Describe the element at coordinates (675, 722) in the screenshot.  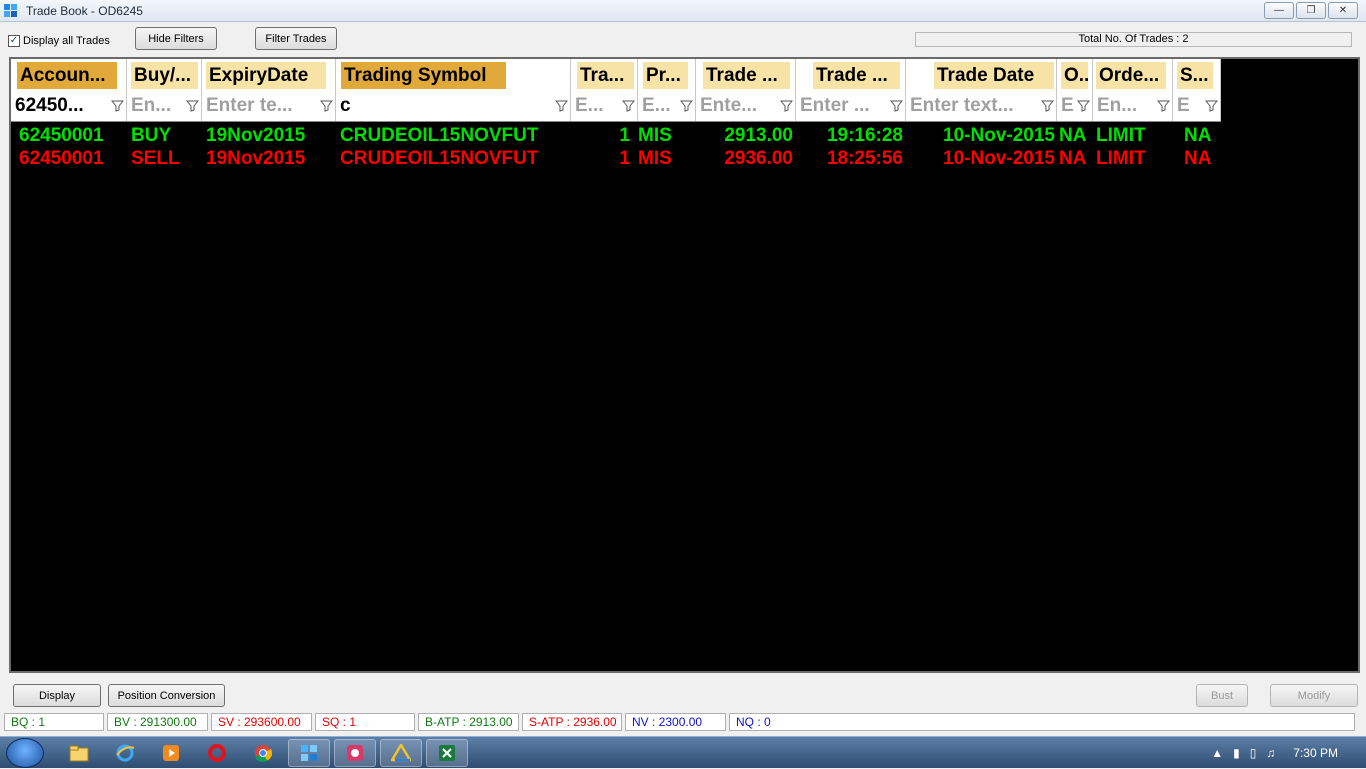
I see `status-nv: NV : 2300.00` at that location.